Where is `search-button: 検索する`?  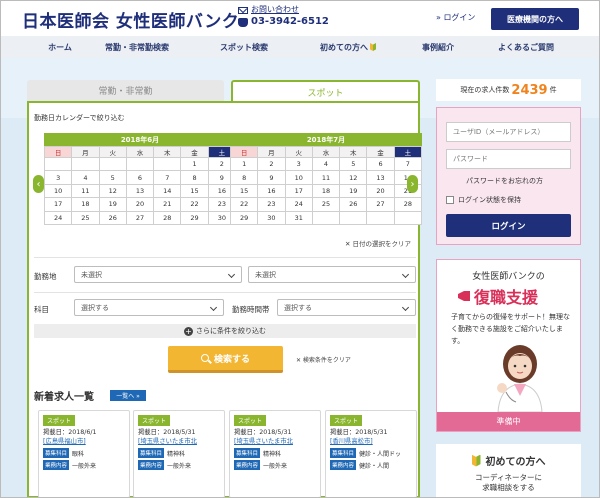 search-button: 検索する is located at coordinates (225, 359).